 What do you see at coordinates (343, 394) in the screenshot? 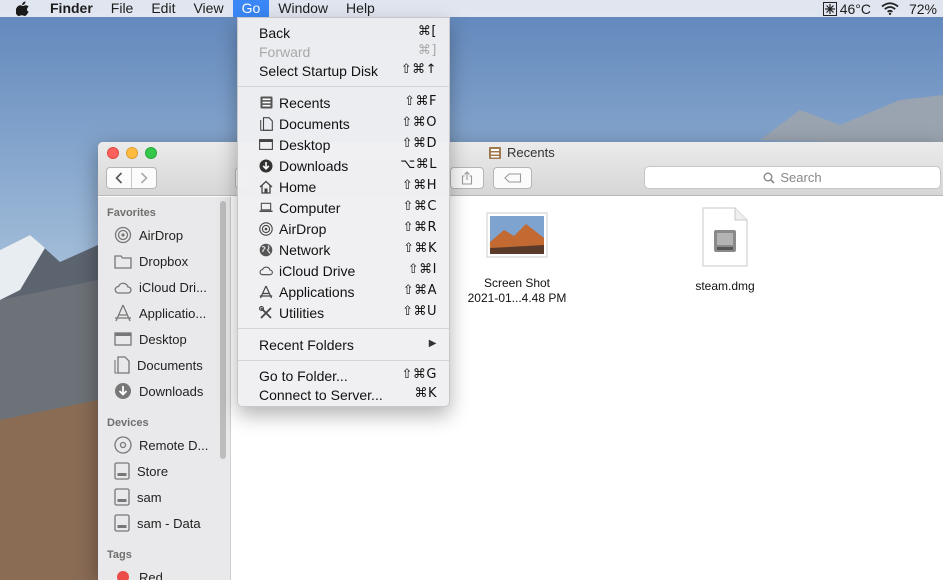
I see `menu-item-connect-to-server: Connect to Server... ⌘K` at bounding box center [343, 394].